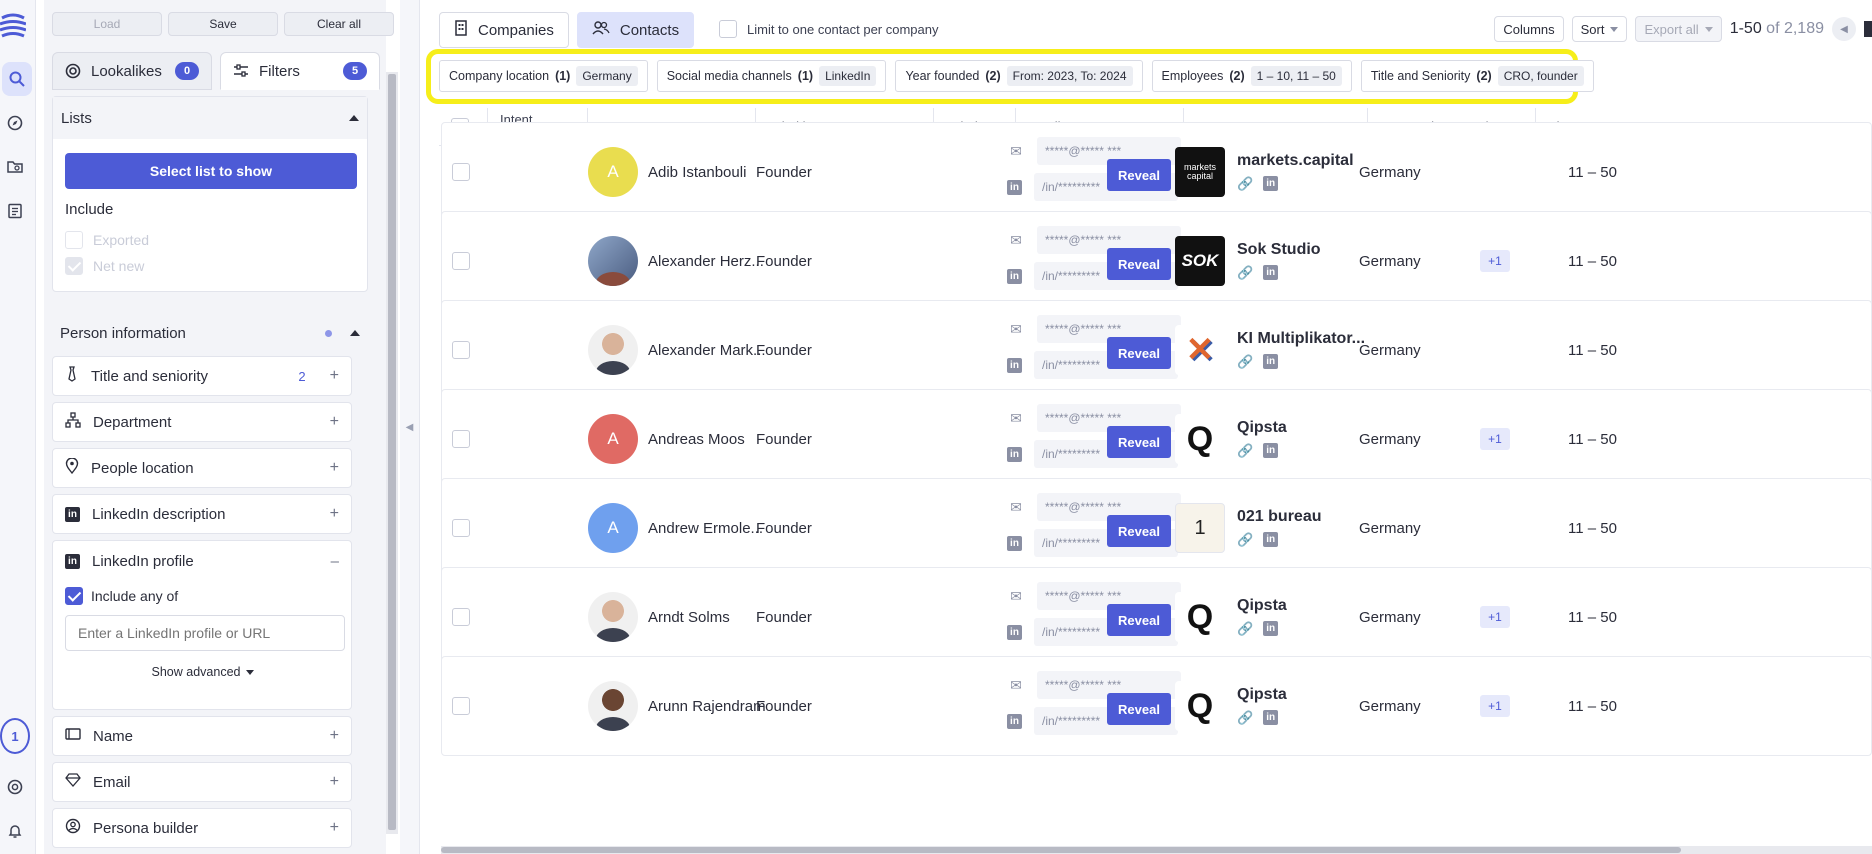  What do you see at coordinates (696, 439) in the screenshot?
I see `contact-name: Andreas Moos` at bounding box center [696, 439].